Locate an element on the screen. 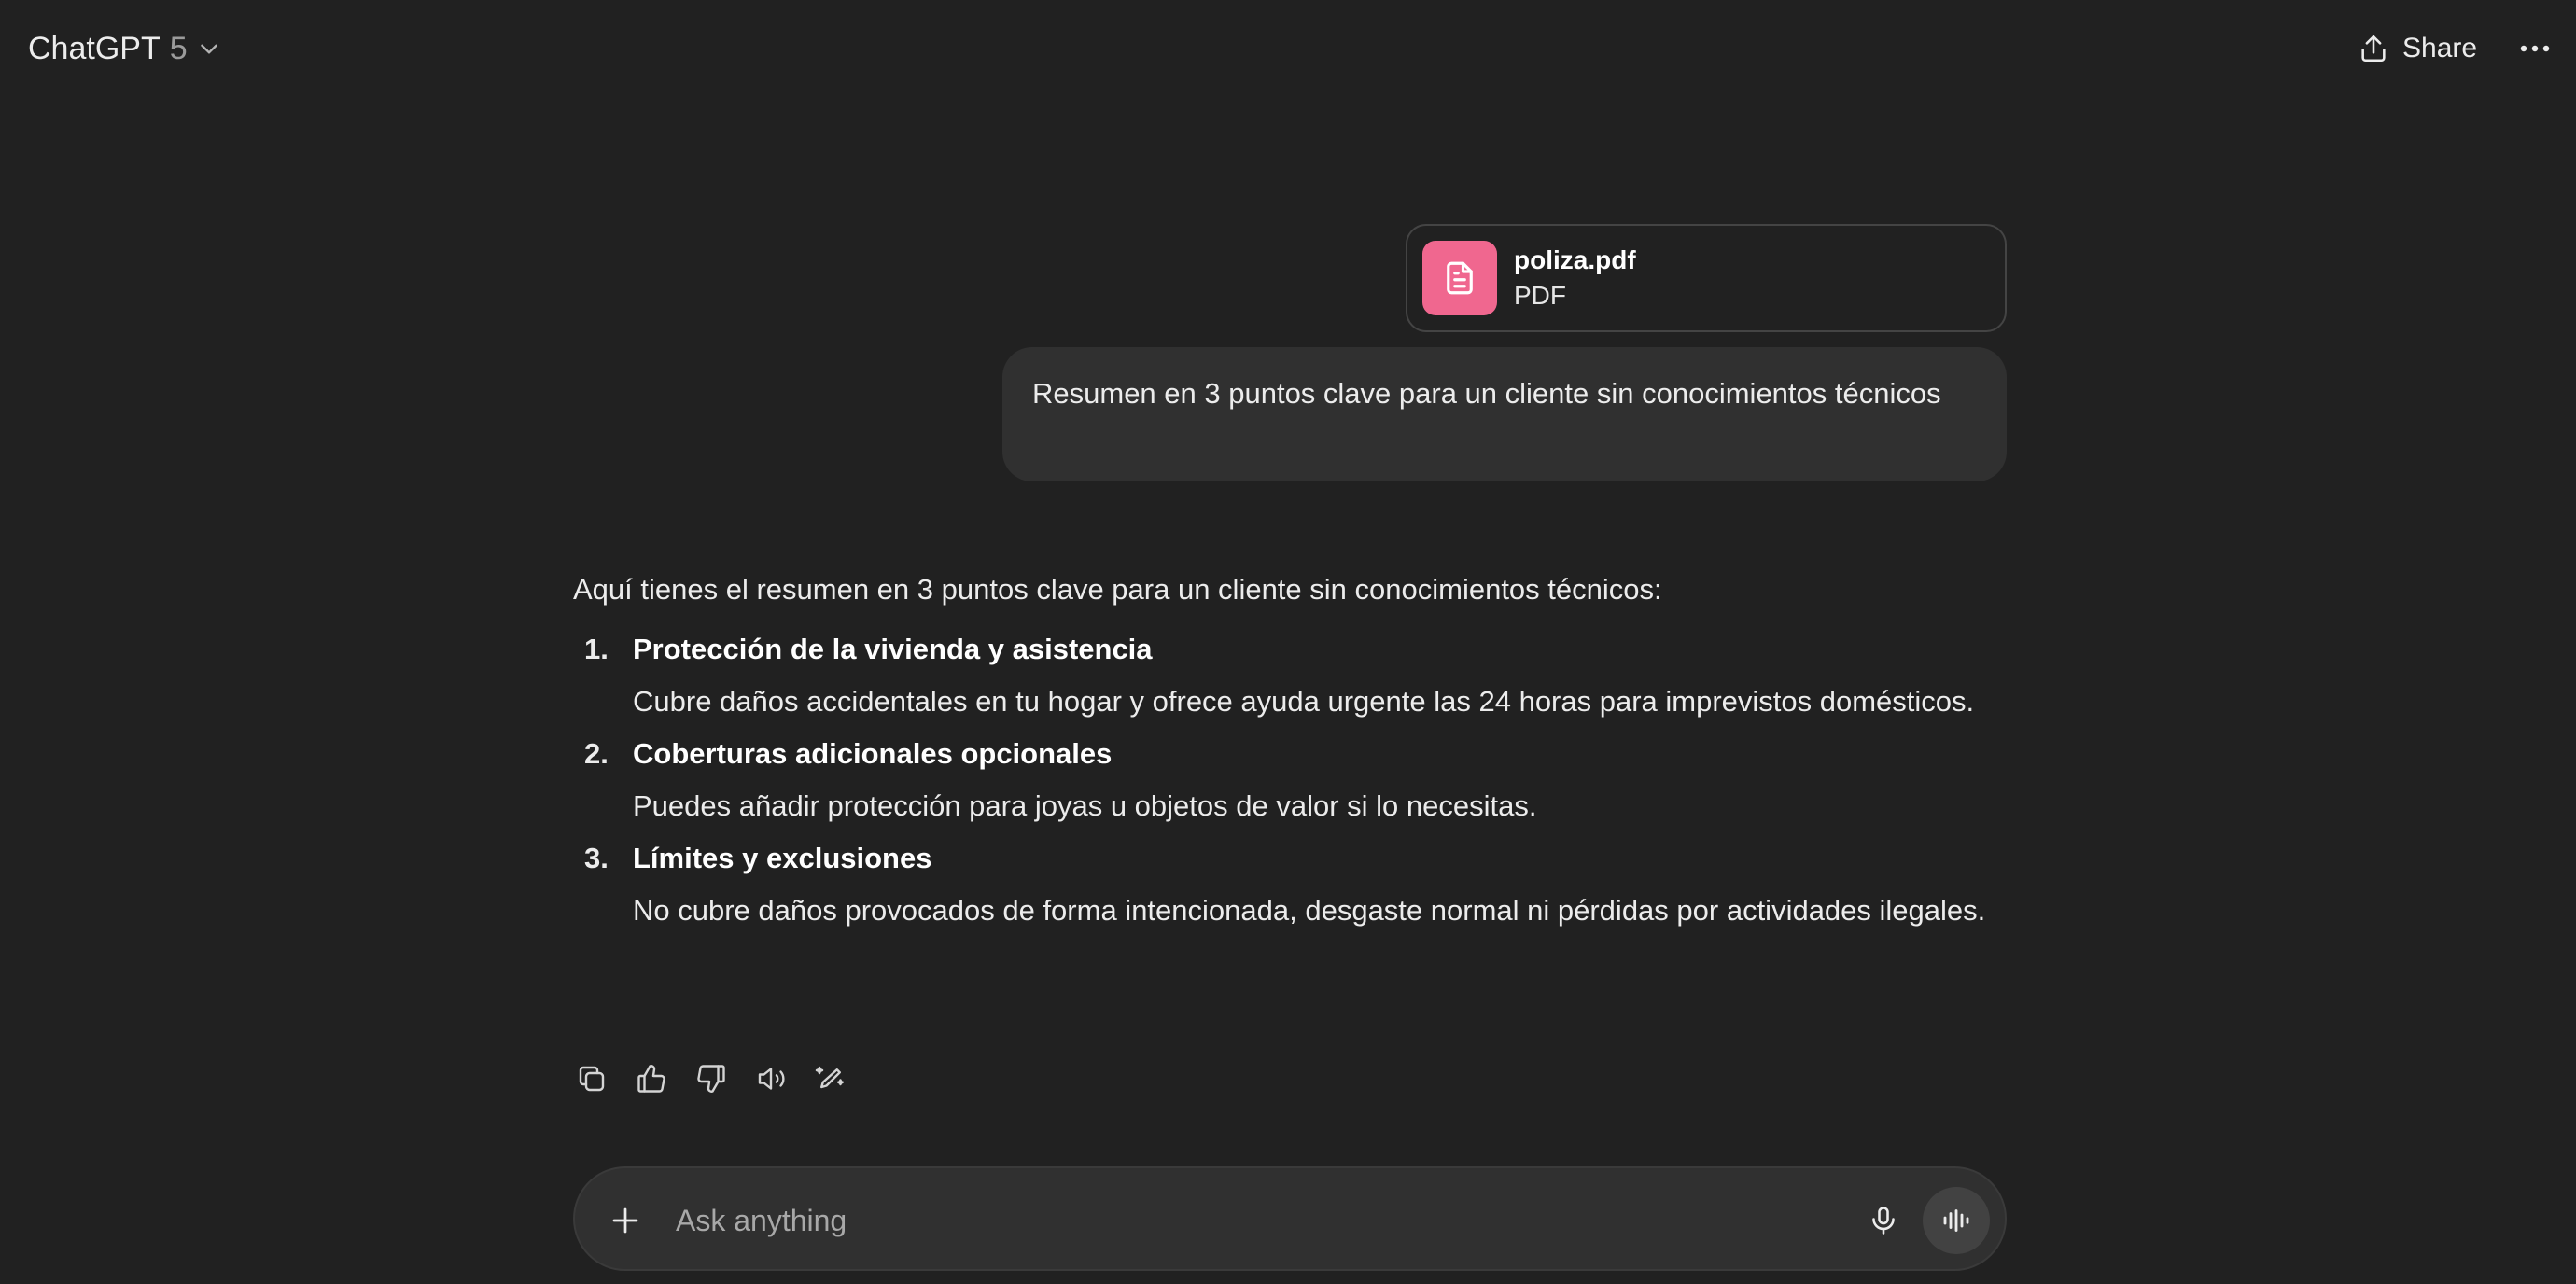  read-aloud-icon is located at coordinates (771, 1079).